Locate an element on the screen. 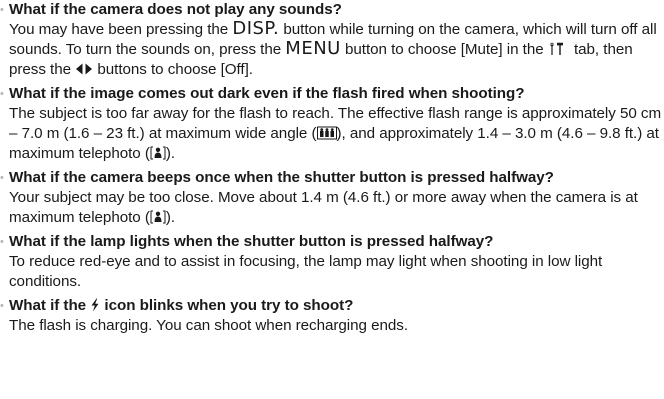 The width and height of the screenshot is (664, 399). answer-text: You may have been pressing the is located at coordinates (121, 29).